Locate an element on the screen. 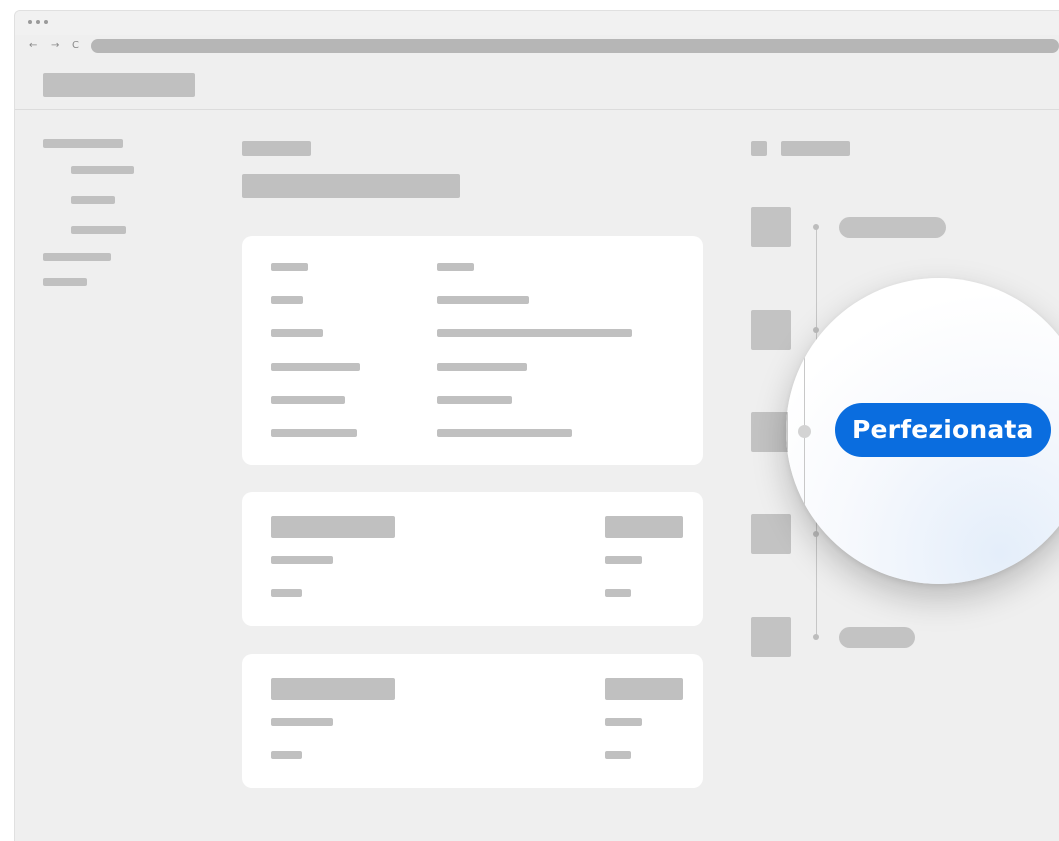  url-bar is located at coordinates (575, 46).